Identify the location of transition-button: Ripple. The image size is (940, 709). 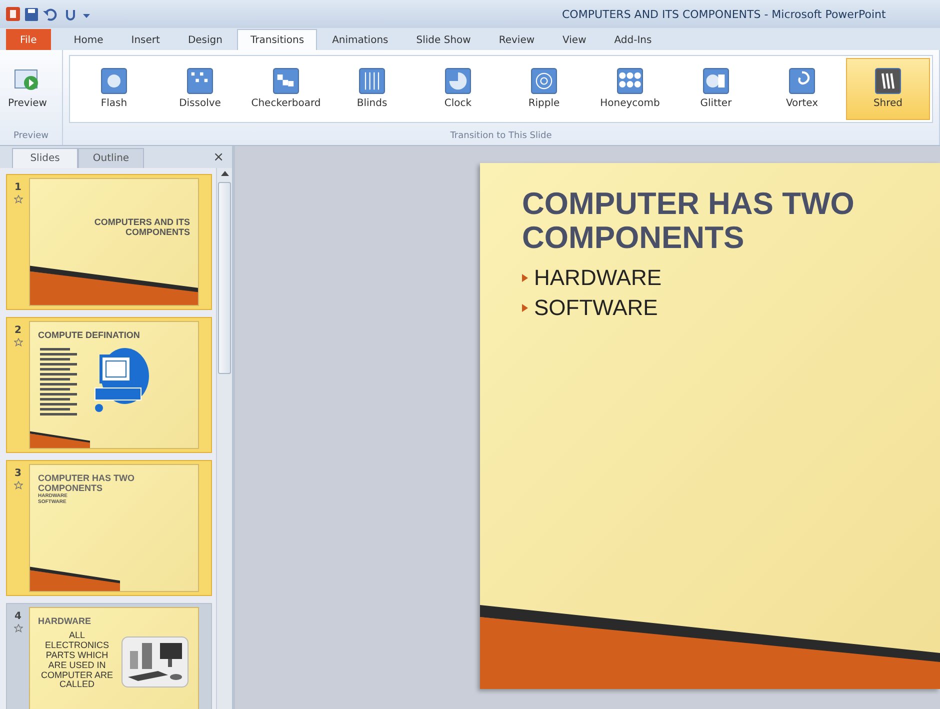
(544, 89).